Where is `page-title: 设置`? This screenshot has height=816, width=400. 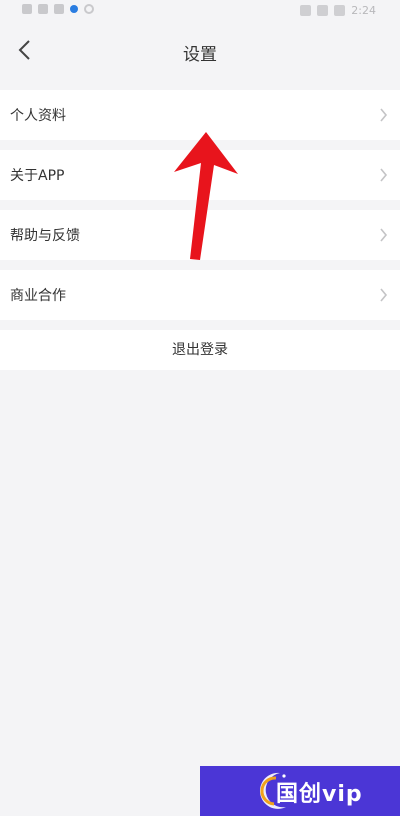 page-title: 设置 is located at coordinates (200, 55).